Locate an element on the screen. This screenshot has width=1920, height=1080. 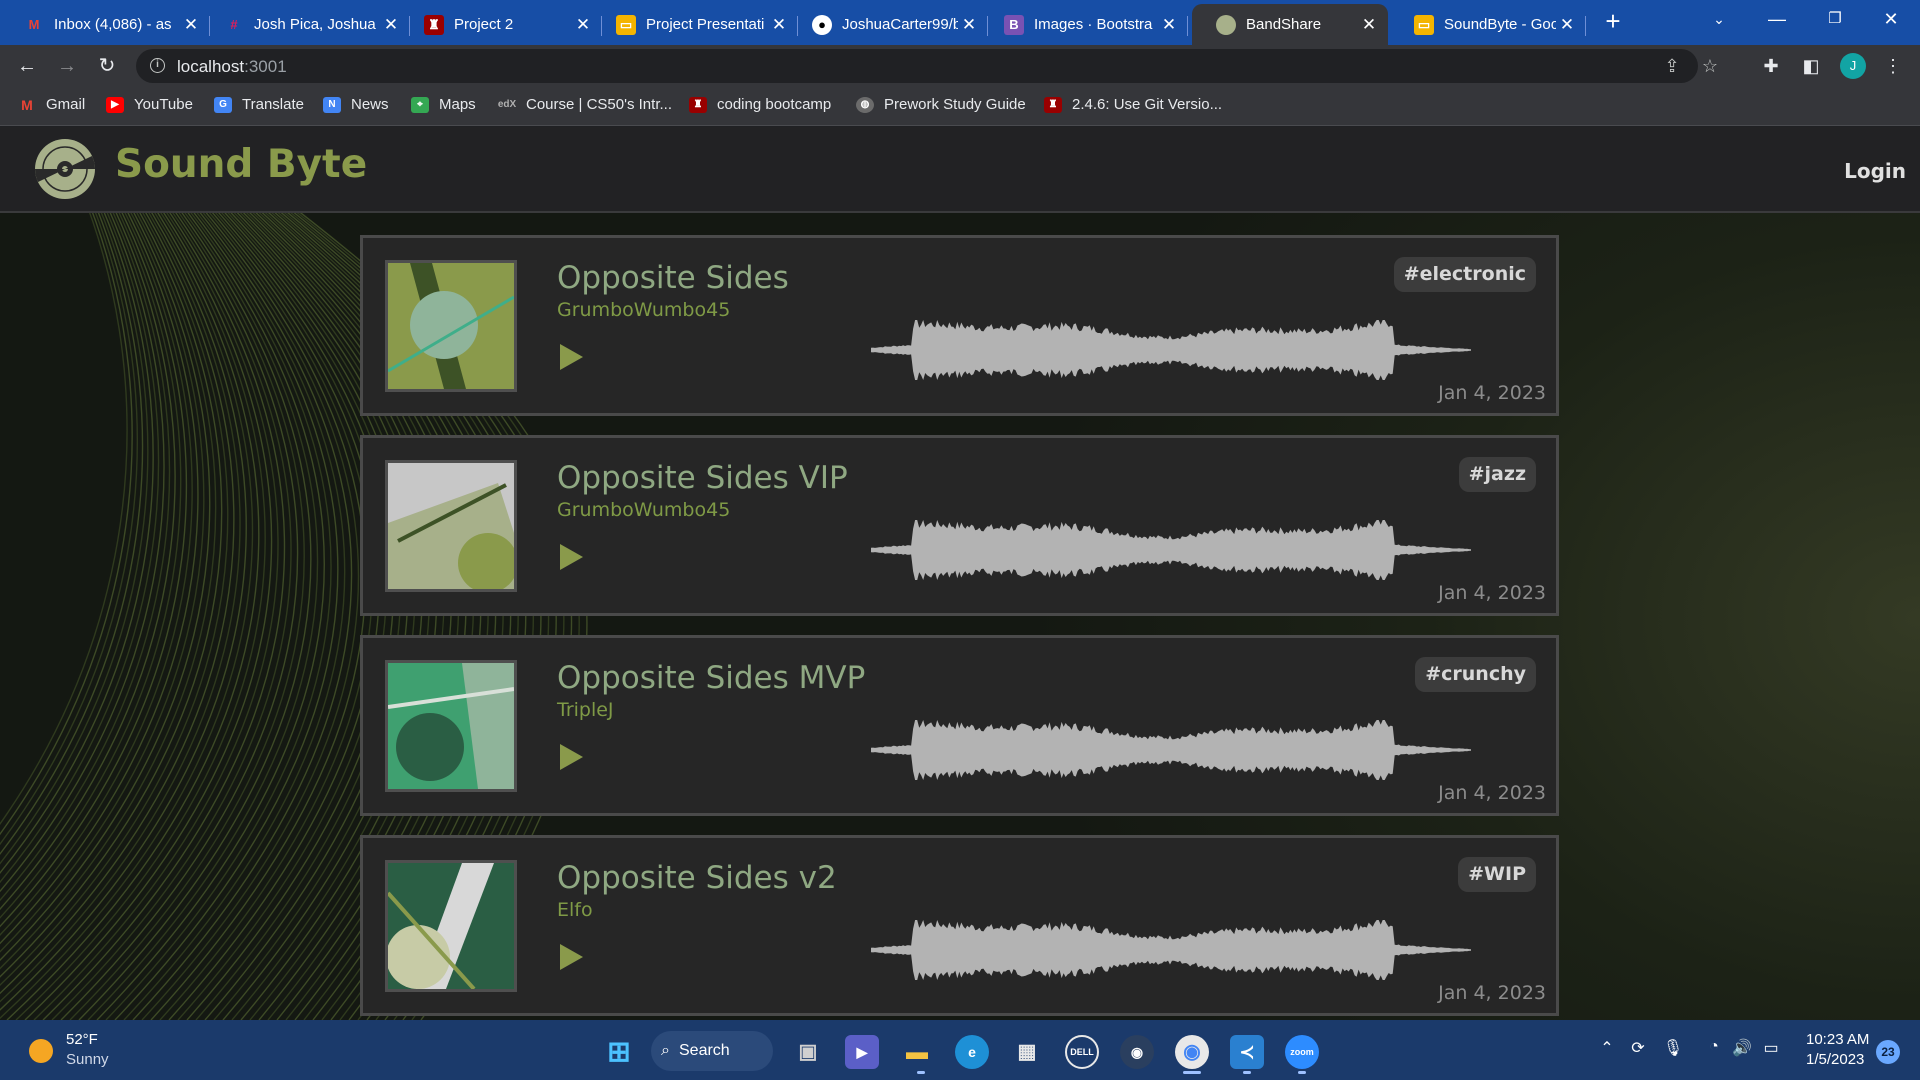
address-bar: i localhost:3001 ⇪ ☆ is located at coordinates (927, 66).